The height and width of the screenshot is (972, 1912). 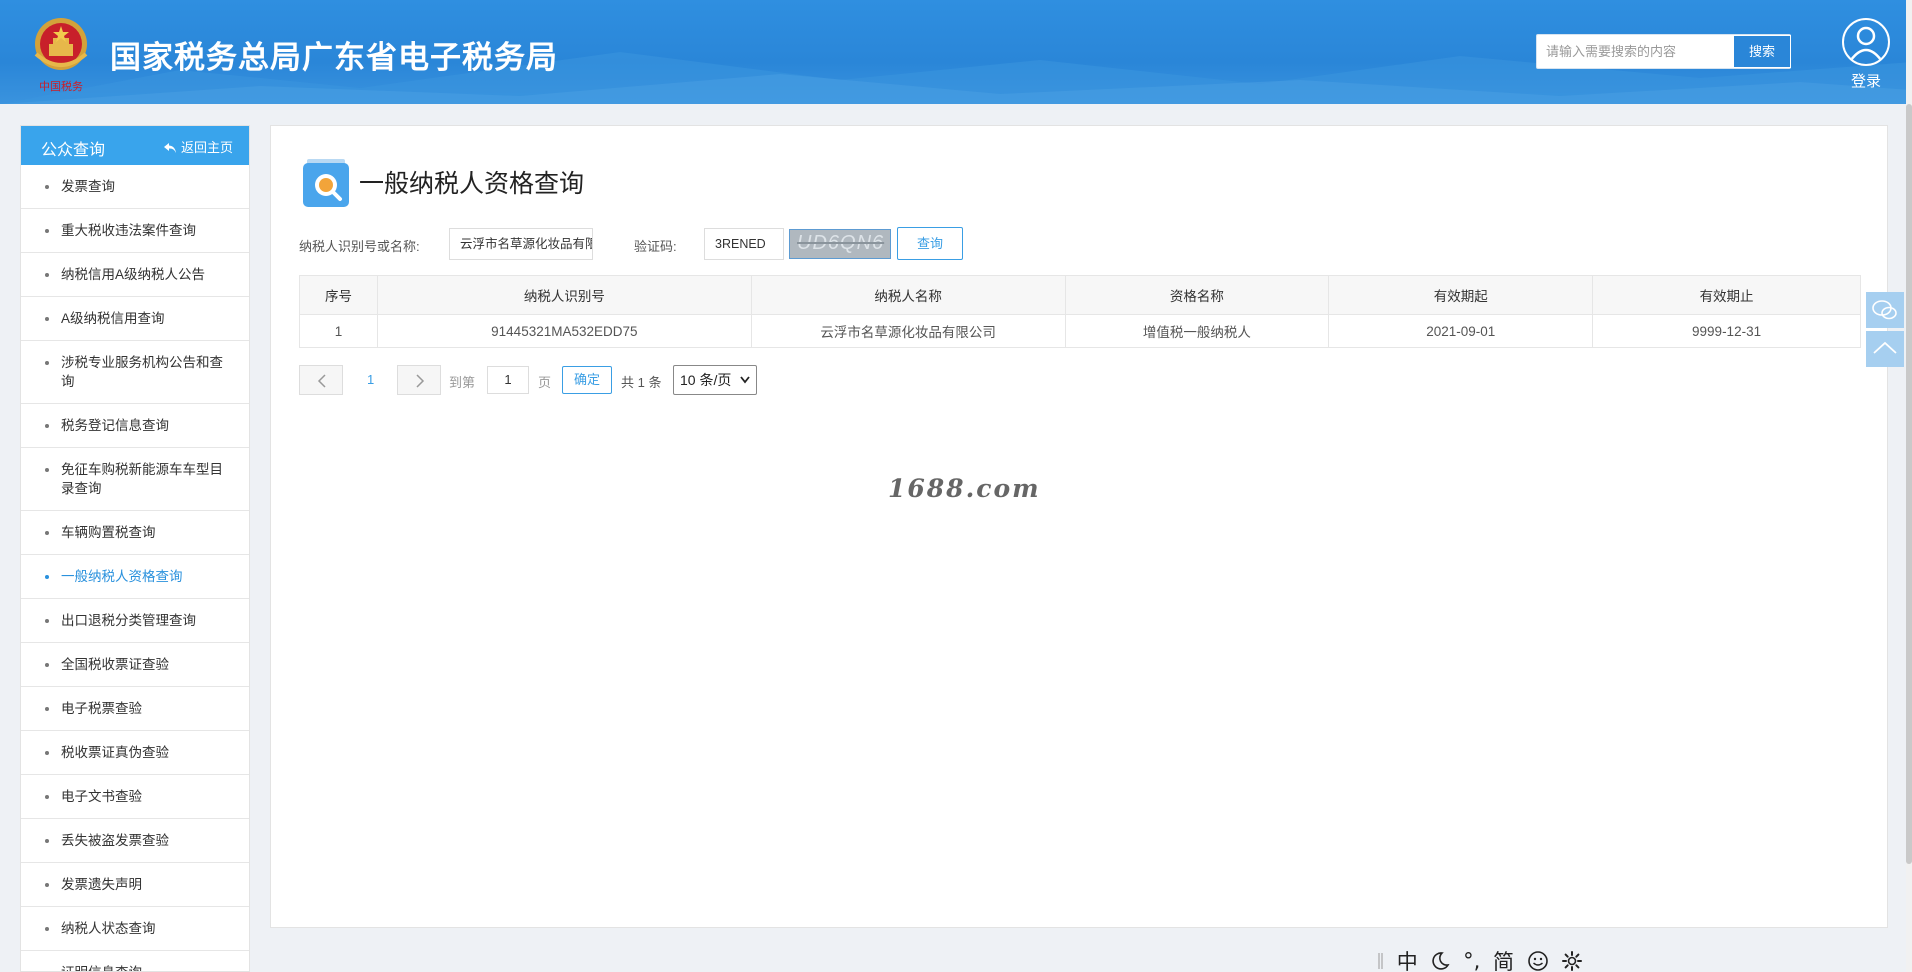 I want to click on page-title: 一般纳税人资格查询, so click(x=472, y=184).